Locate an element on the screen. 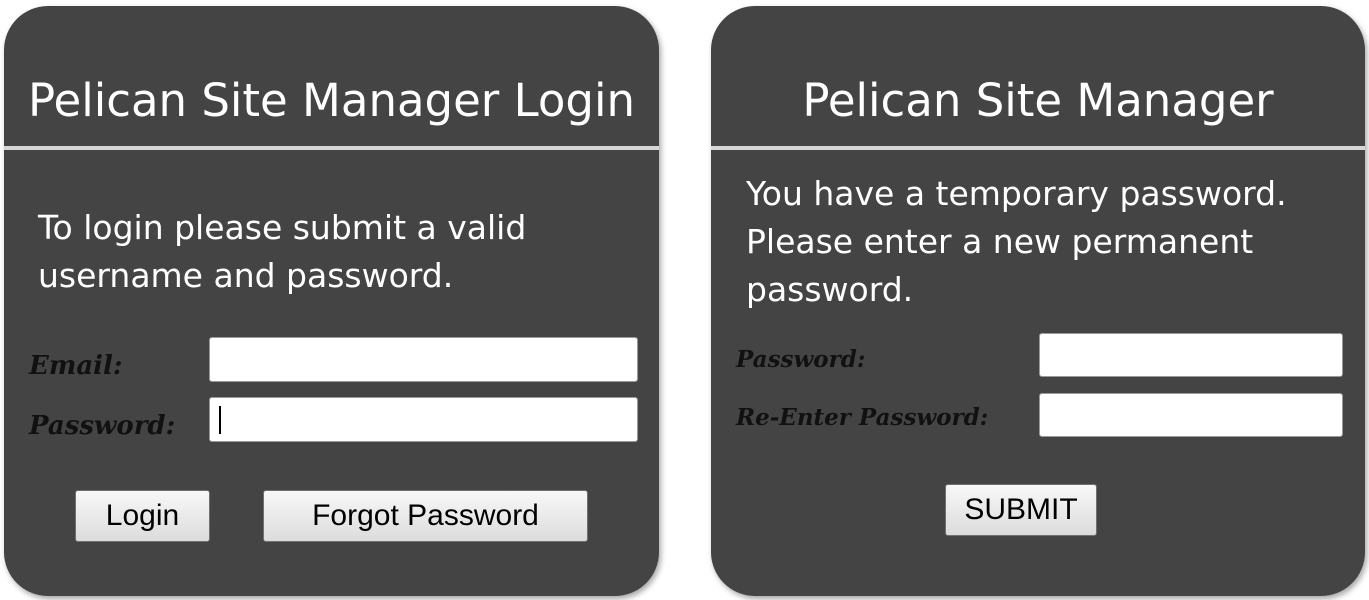 This screenshot has height=600, width=1369. submit-button: SUBMIT is located at coordinates (1021, 510).